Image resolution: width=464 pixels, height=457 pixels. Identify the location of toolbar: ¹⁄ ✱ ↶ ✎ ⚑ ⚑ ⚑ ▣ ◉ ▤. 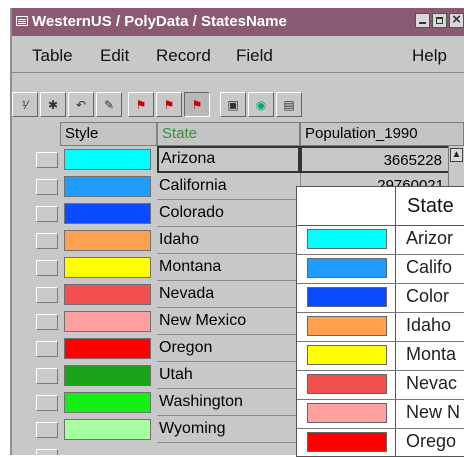
(238, 105).